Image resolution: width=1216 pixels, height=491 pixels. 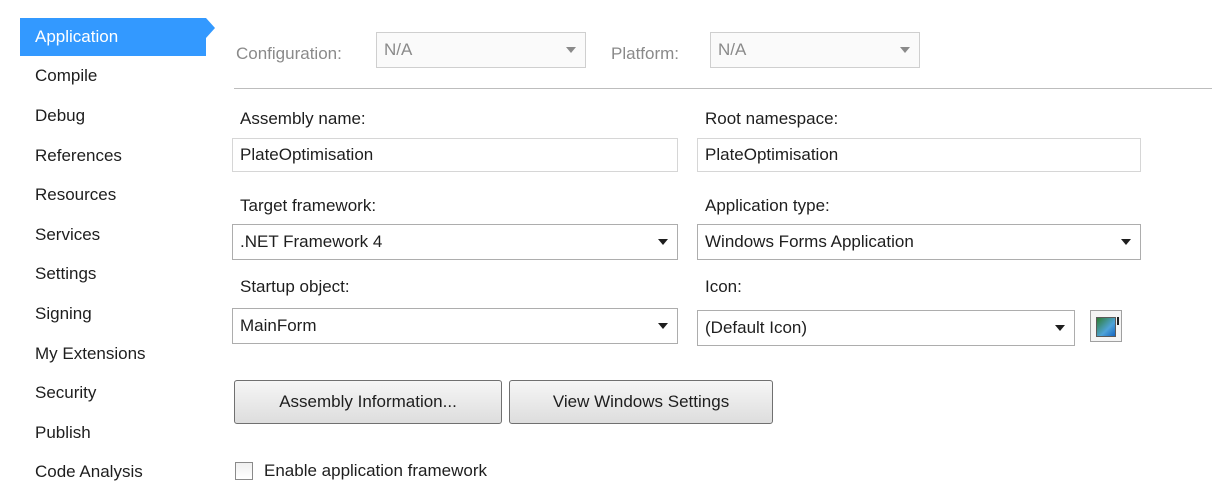 What do you see at coordinates (767, 205) in the screenshot?
I see `application-type-label: Application type:` at bounding box center [767, 205].